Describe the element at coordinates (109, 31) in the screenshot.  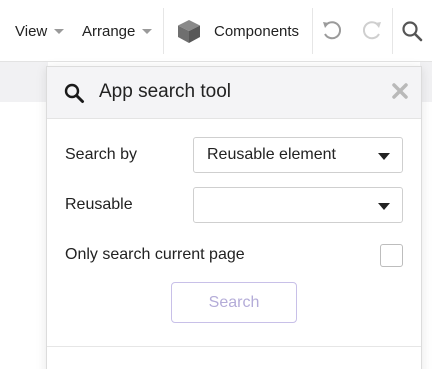
I see `arrange-menu-label: Arrange` at that location.